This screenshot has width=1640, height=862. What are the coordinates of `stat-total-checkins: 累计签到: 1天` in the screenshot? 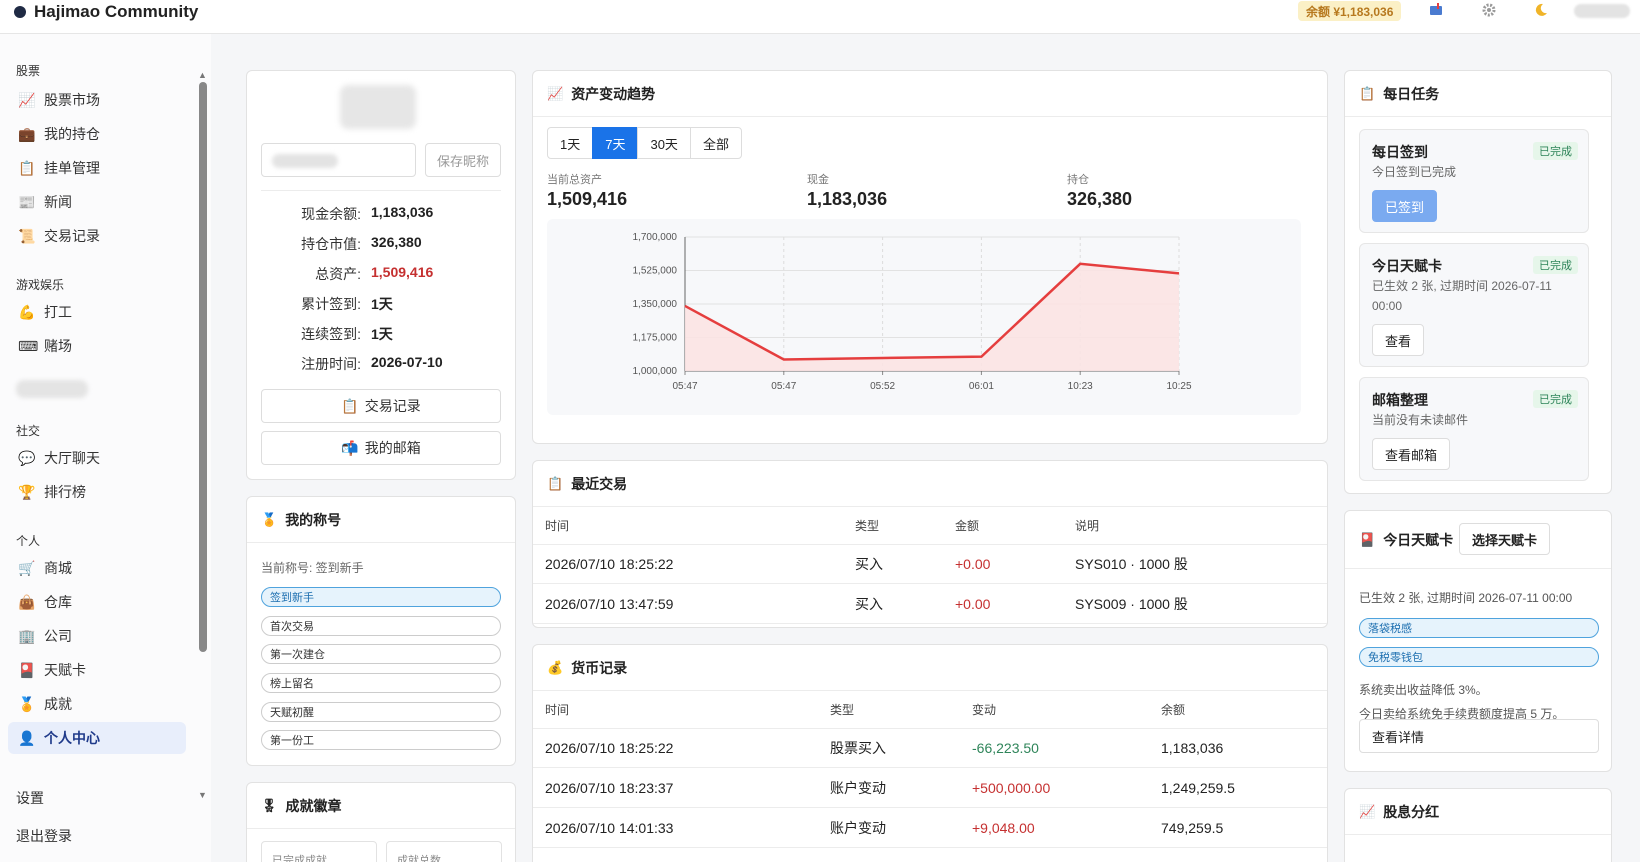 It's located at (347, 304).